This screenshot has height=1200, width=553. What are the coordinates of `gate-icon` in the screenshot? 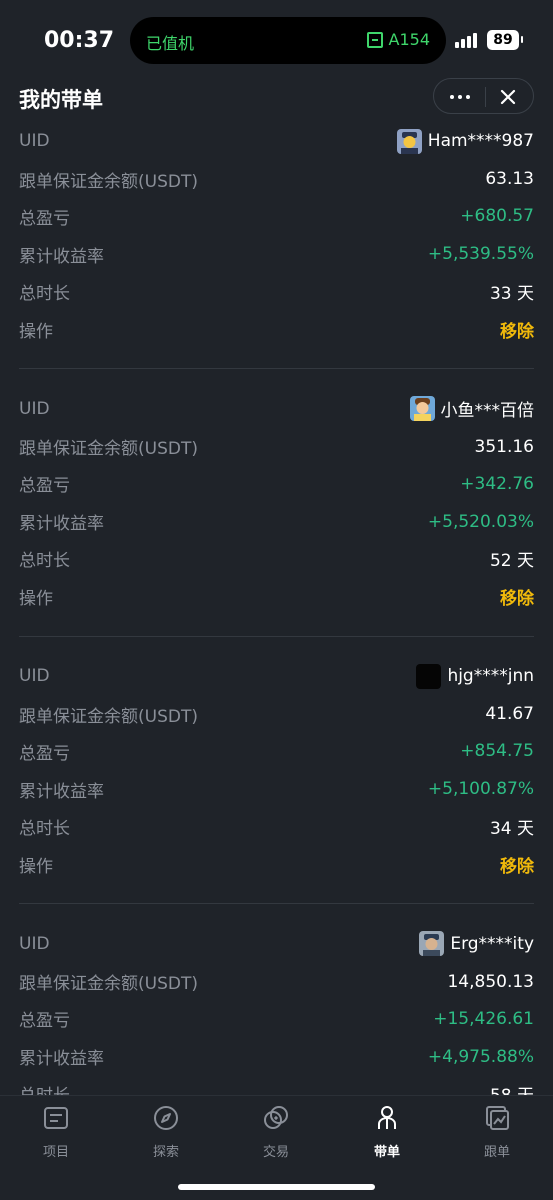 It's located at (374, 39).